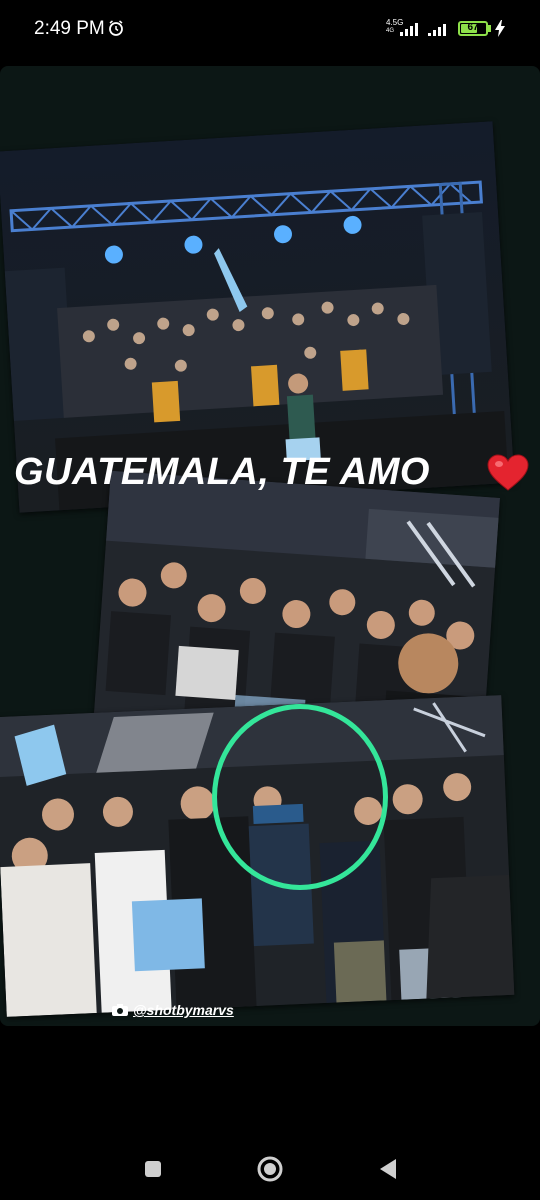 The height and width of the screenshot is (1200, 540). What do you see at coordinates (270, 31) in the screenshot?
I see `status-bar: 2:49 PM 4.5G 4G 67` at bounding box center [270, 31].